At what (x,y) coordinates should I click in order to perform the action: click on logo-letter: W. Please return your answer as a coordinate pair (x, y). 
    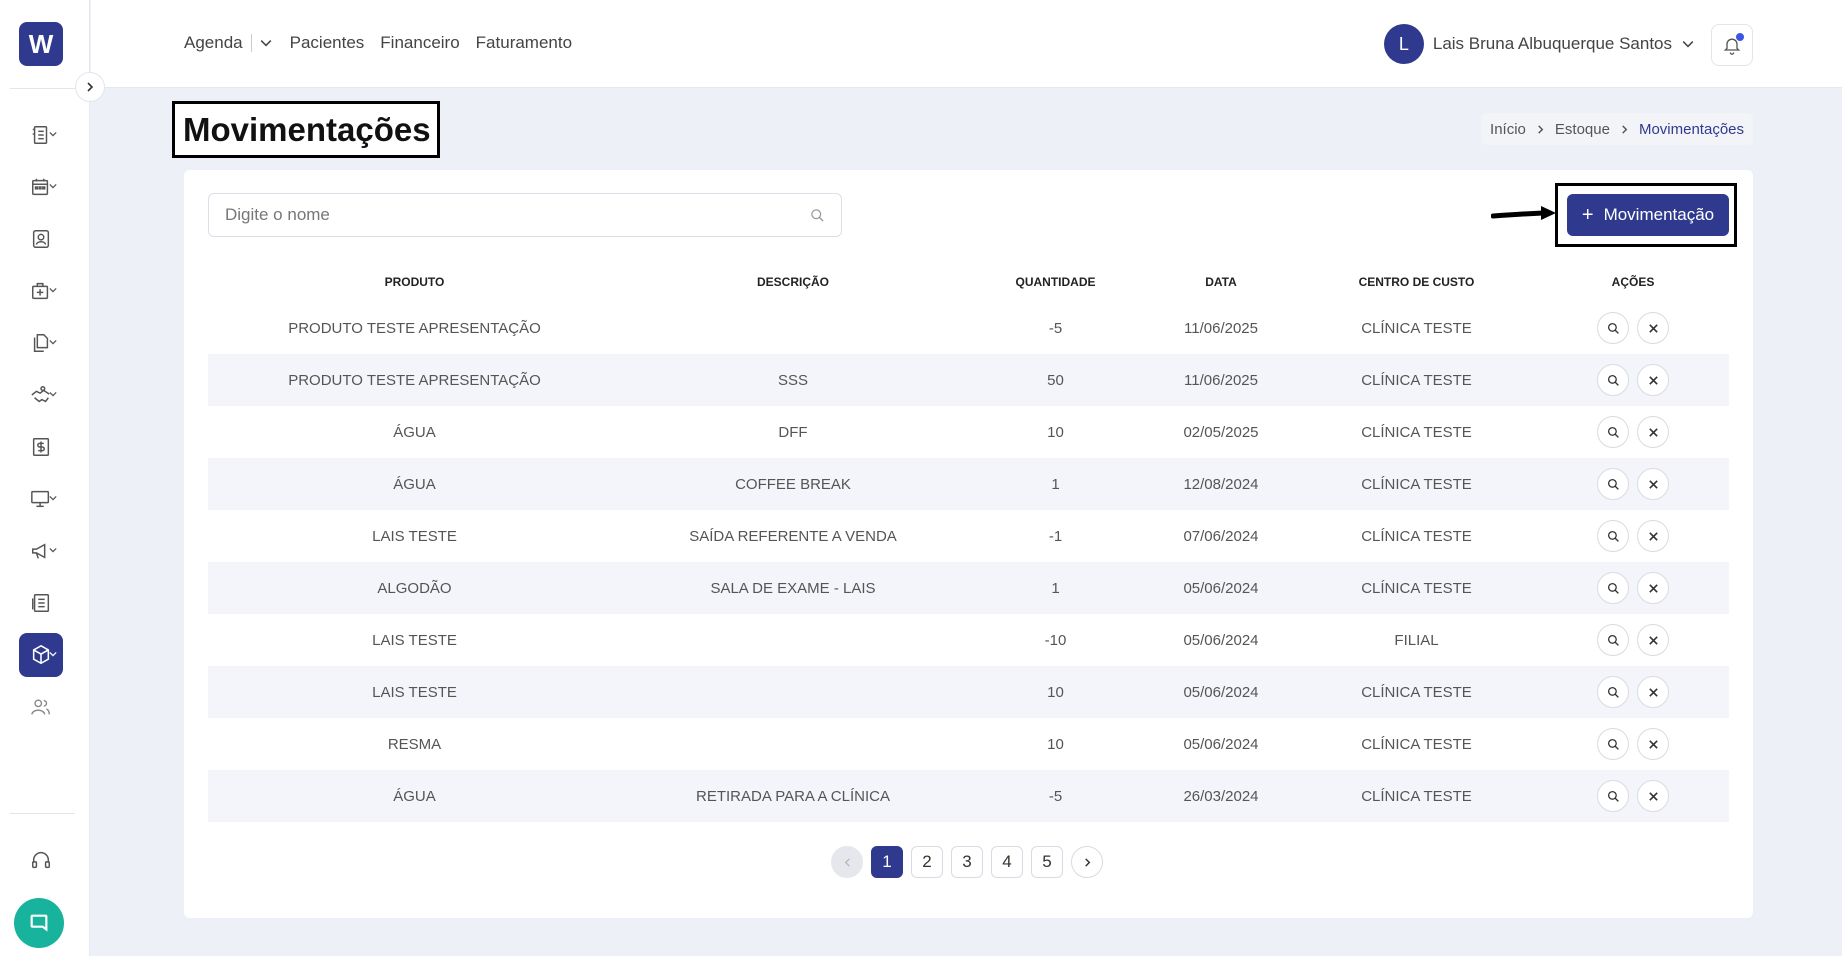
    Looking at the image, I should click on (41, 43).